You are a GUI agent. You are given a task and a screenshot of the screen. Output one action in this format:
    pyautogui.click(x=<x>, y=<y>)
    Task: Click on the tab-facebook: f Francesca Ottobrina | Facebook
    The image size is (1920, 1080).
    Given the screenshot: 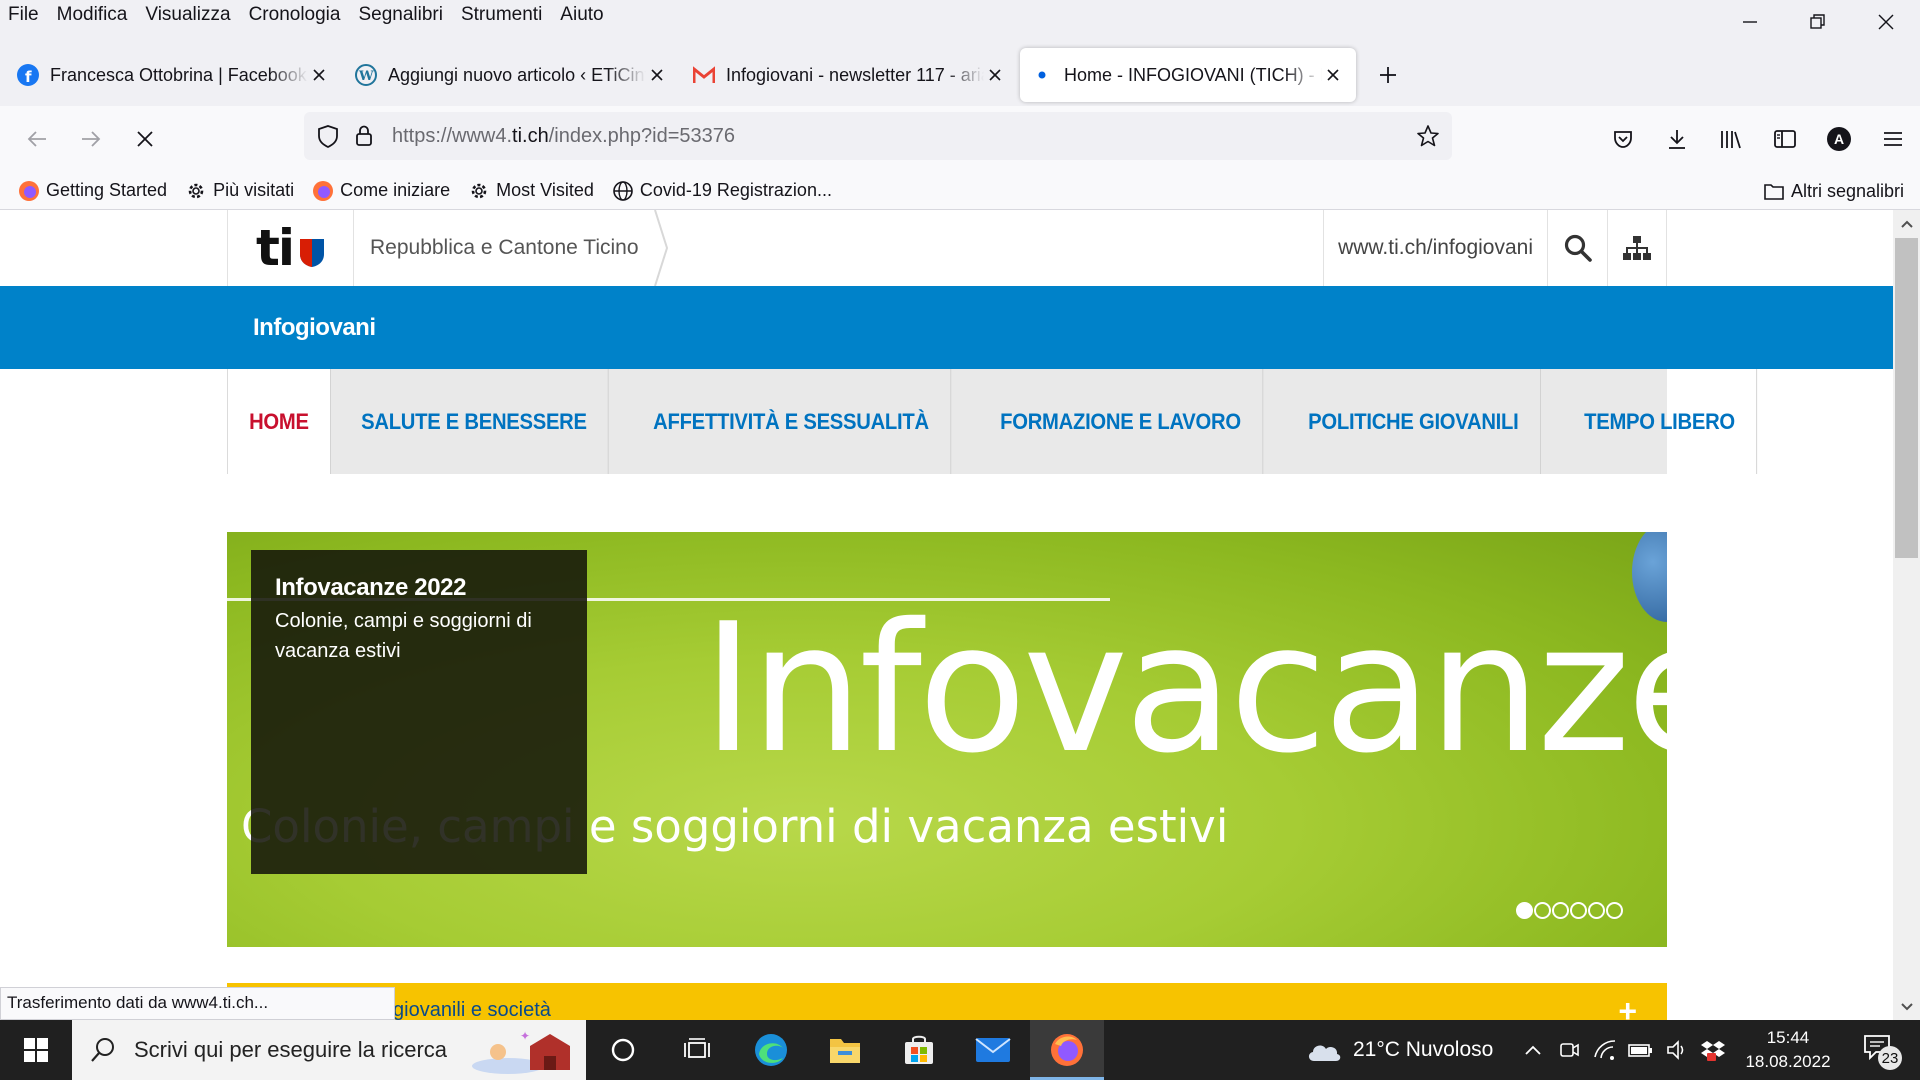 What is the action you would take?
    pyautogui.click(x=174, y=75)
    